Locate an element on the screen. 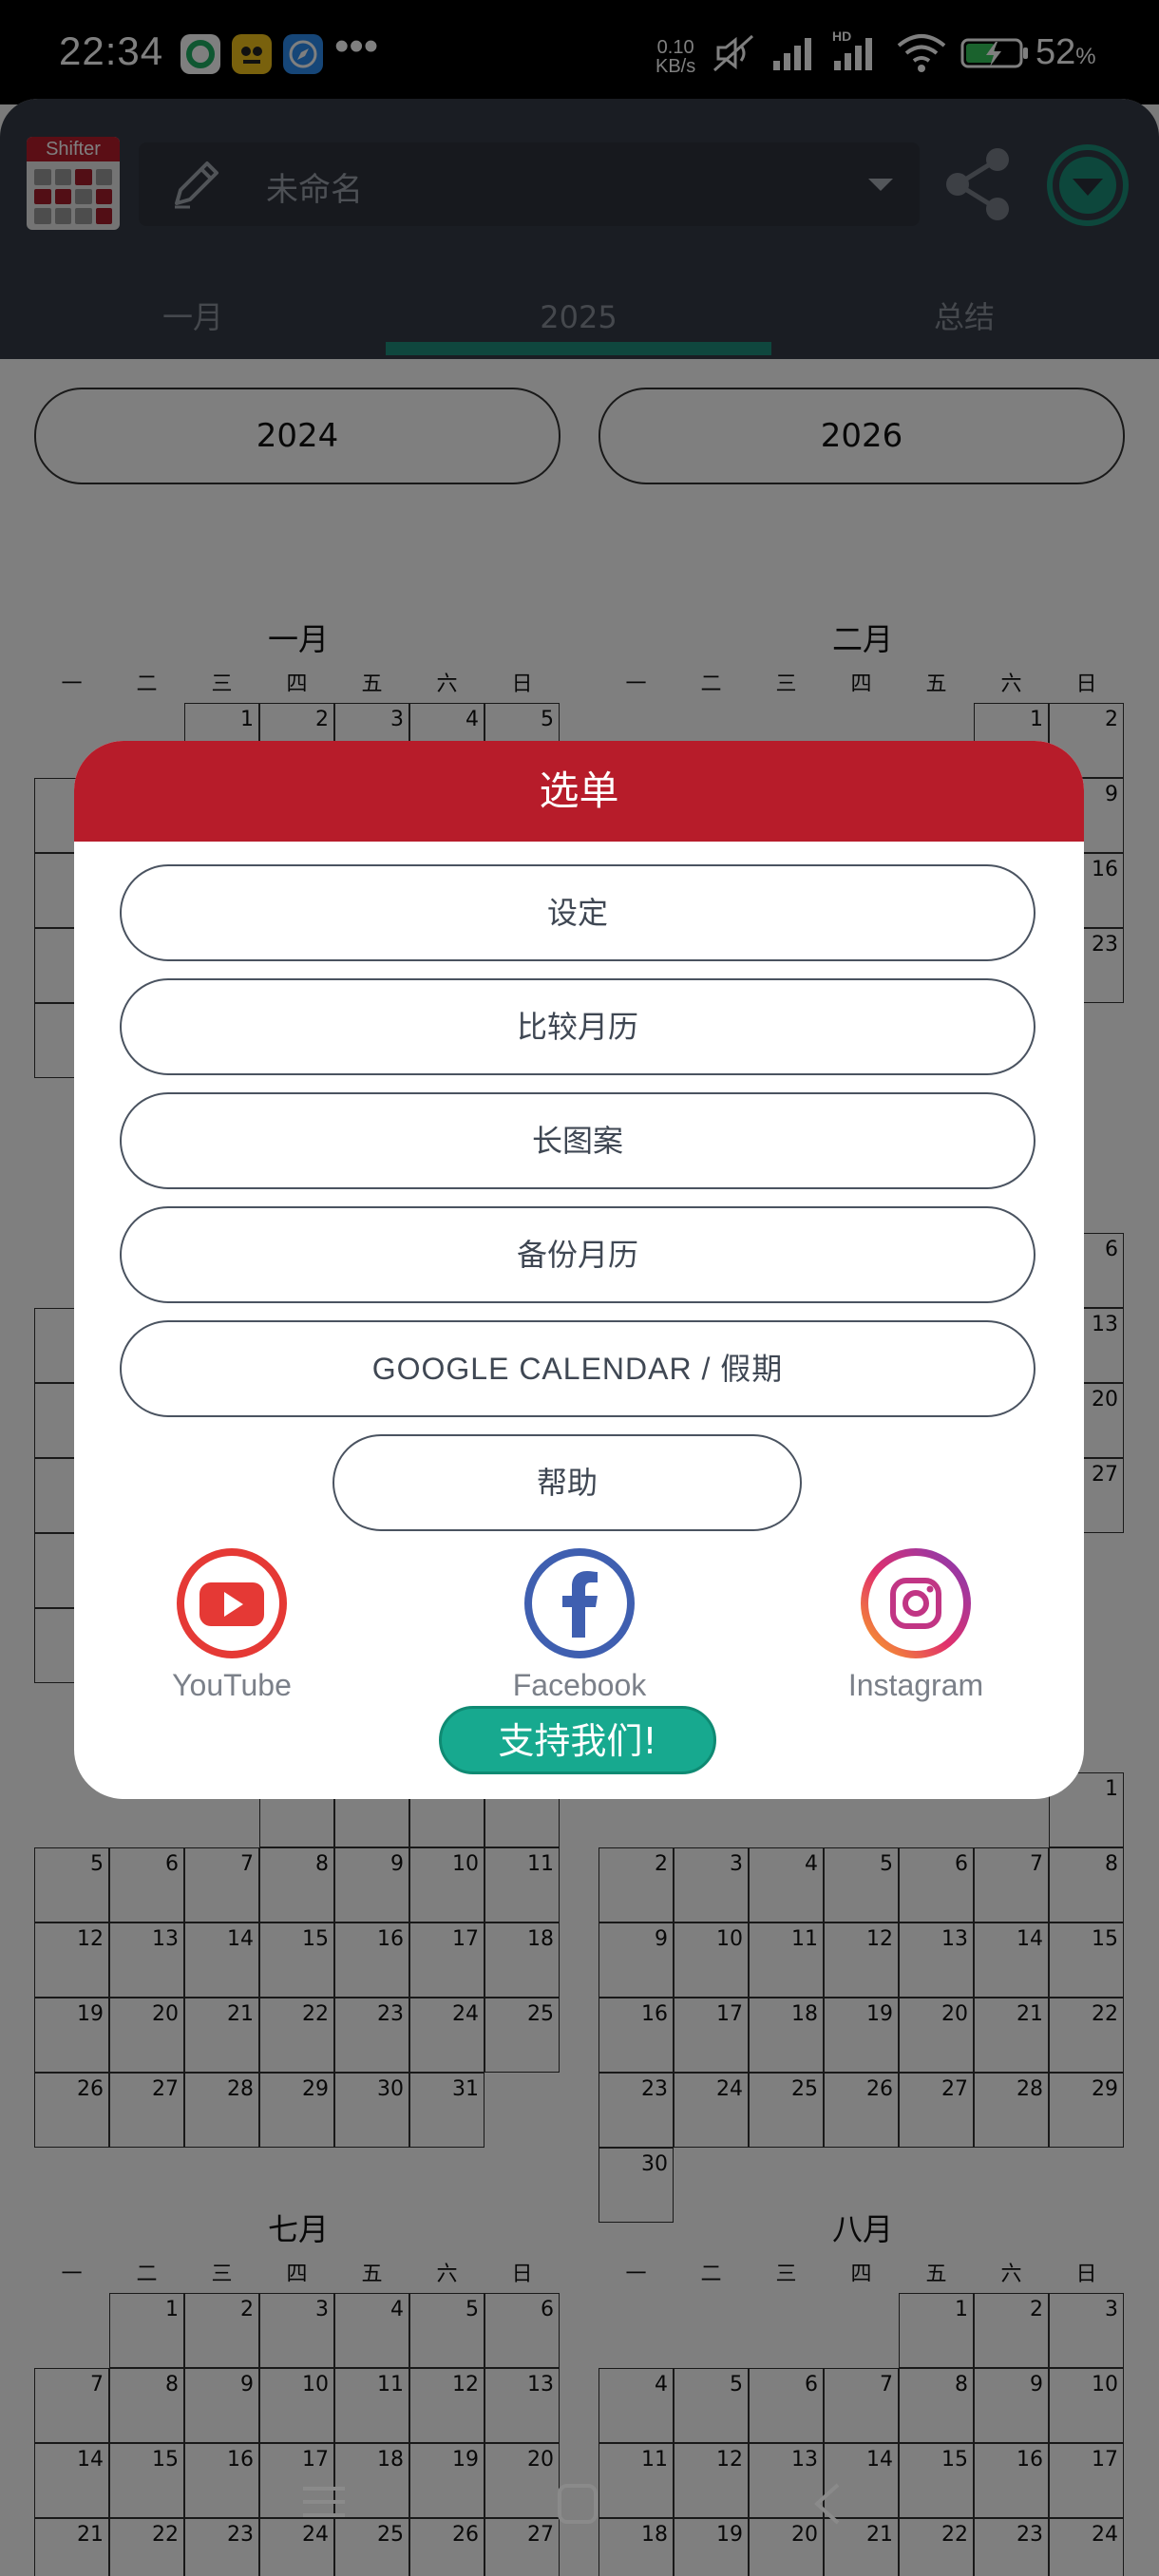 Image resolution: width=1159 pixels, height=2576 pixels. facebook-link: Facebook is located at coordinates (579, 1624).